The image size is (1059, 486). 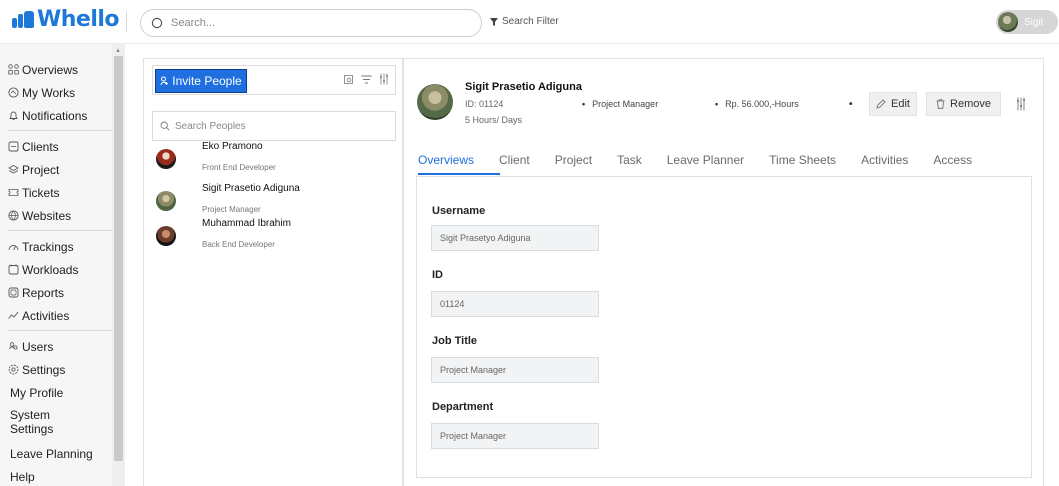 What do you see at coordinates (940, 104) in the screenshot?
I see `trash-icon` at bounding box center [940, 104].